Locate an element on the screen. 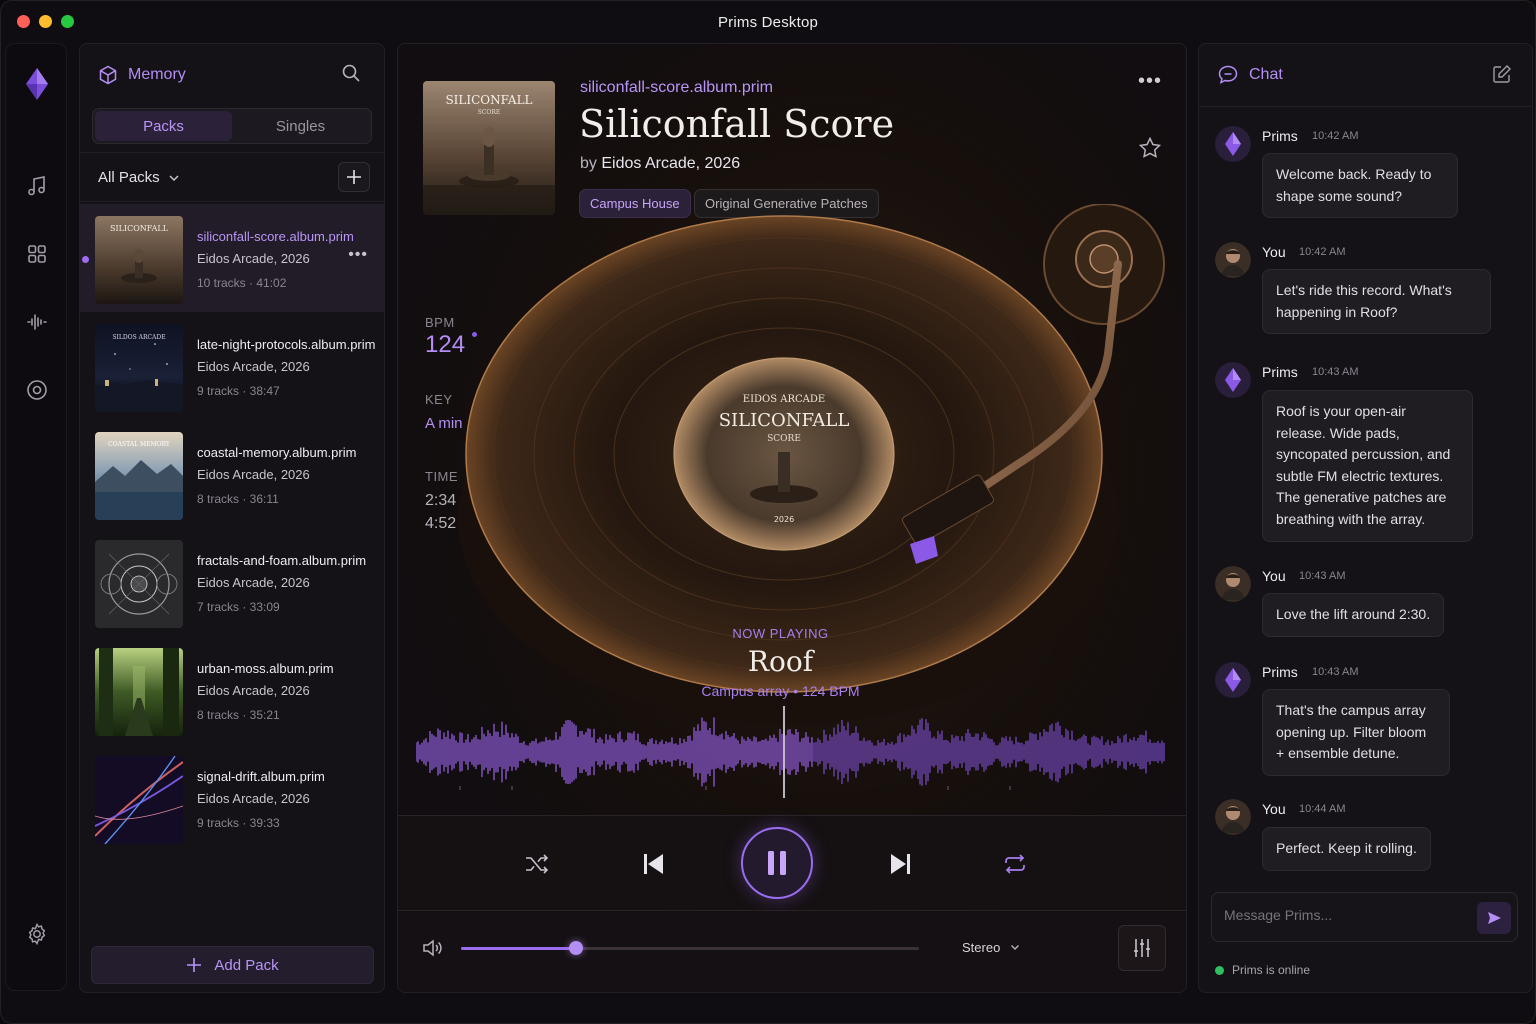 The image size is (1536, 1024). star-icon is located at coordinates (1150, 148).